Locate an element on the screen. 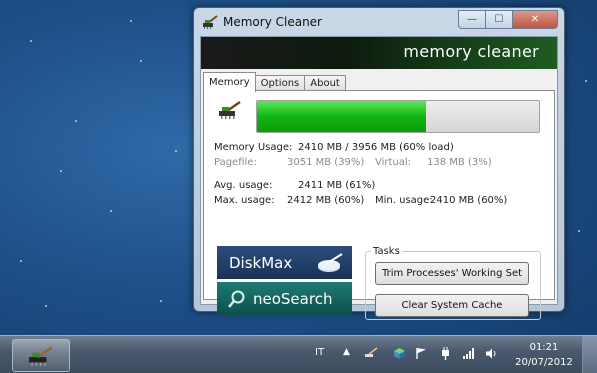 This screenshot has width=597, height=373. volume-speaker-icon is located at coordinates (491, 353).